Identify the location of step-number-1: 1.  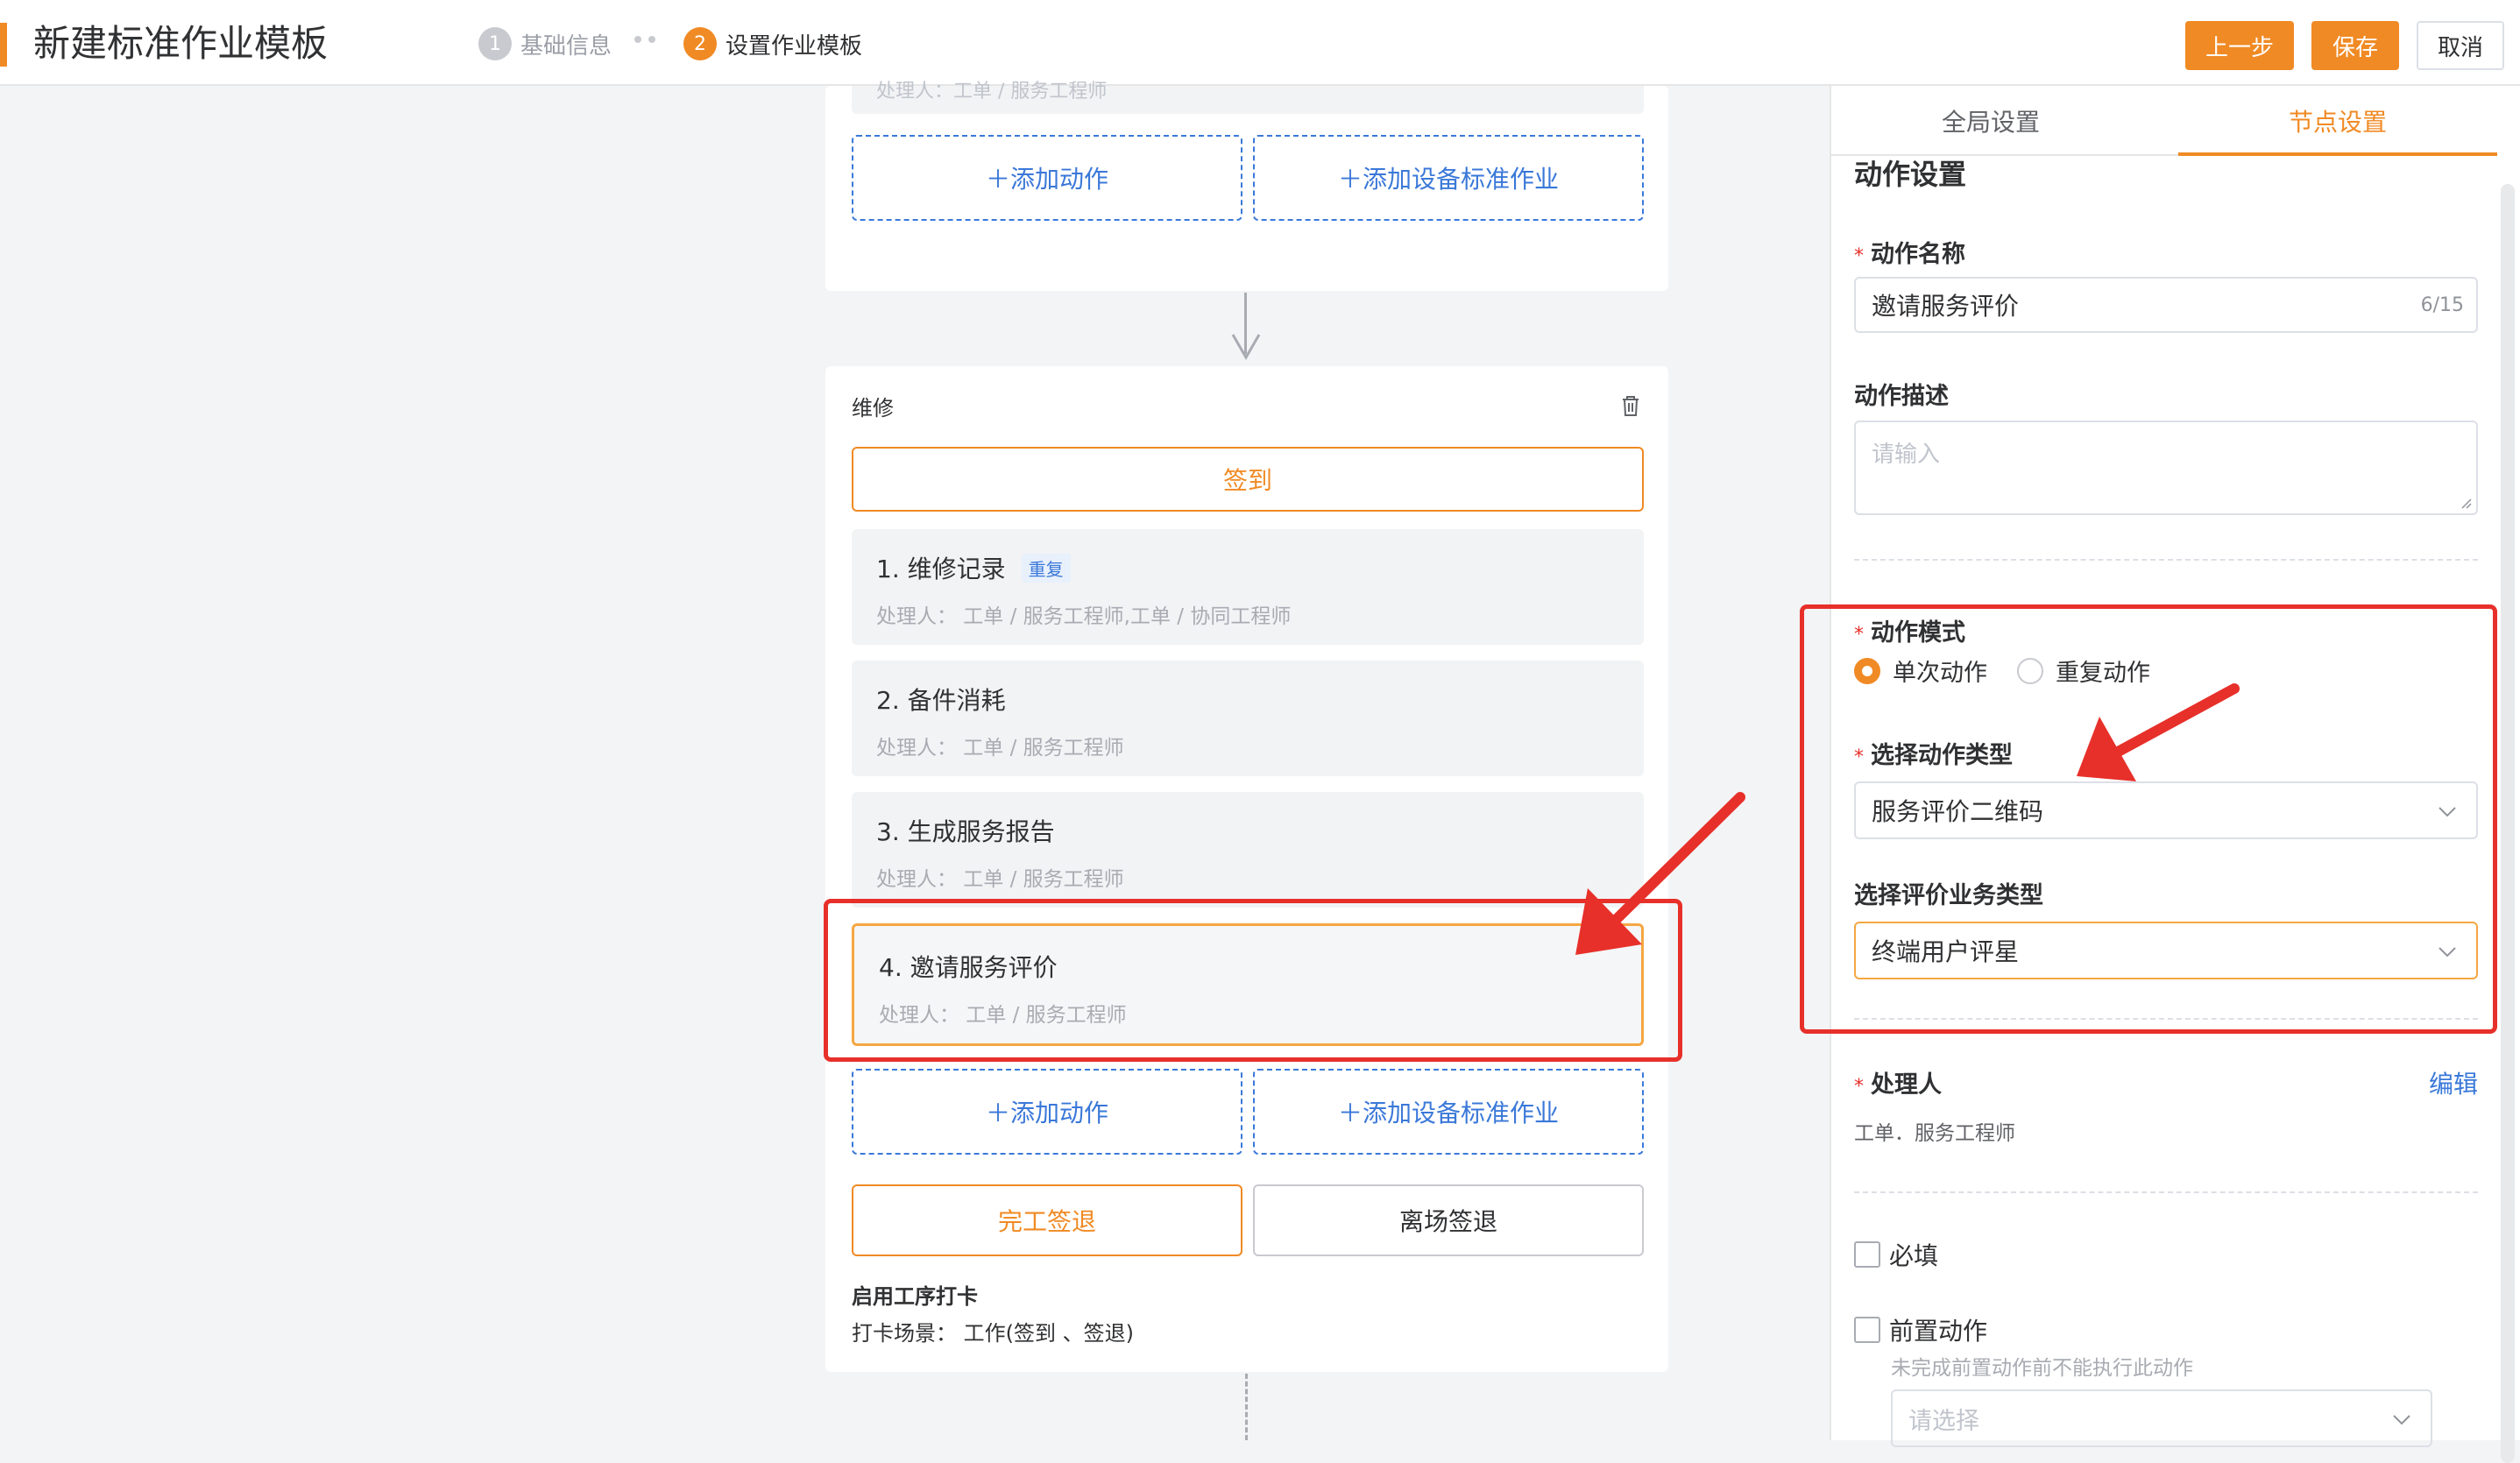
(495, 44).